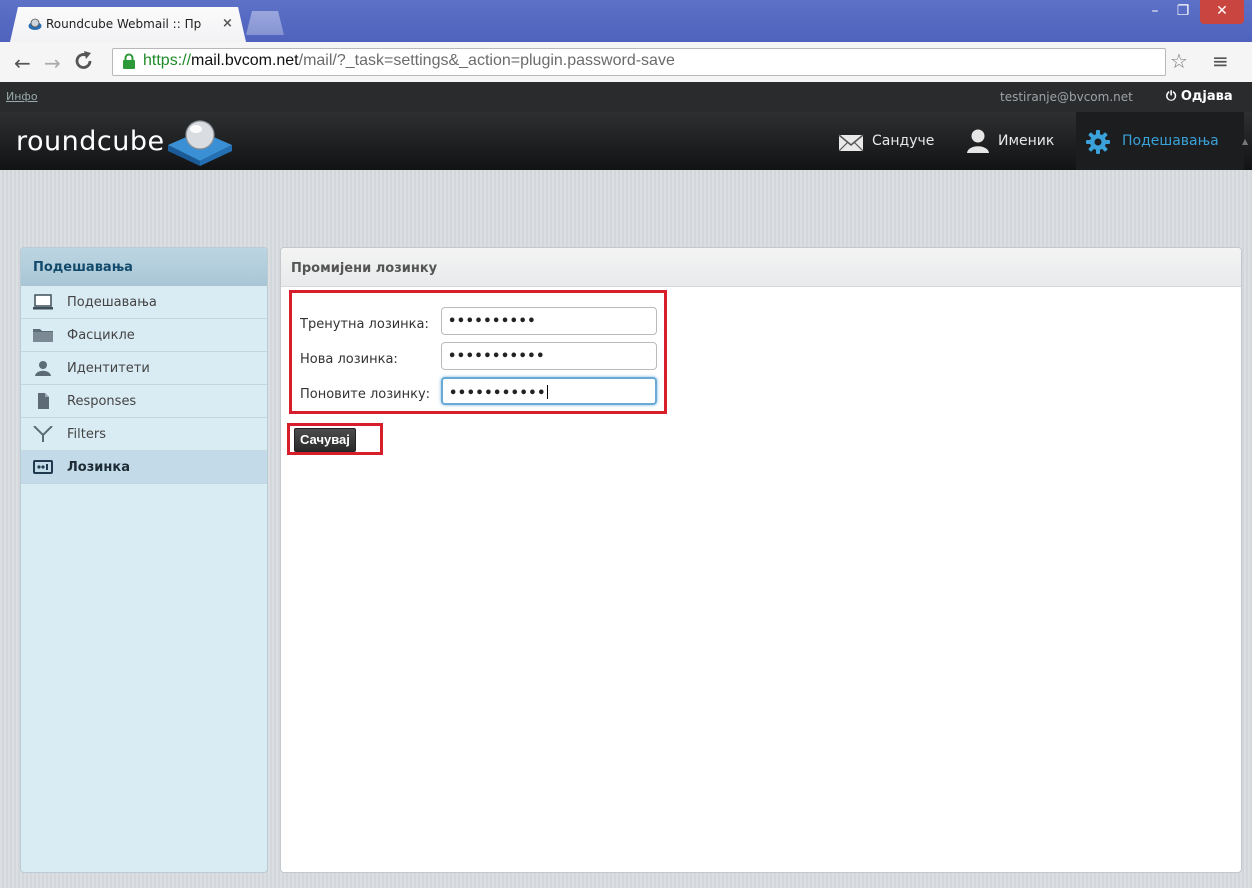 This screenshot has width=1252, height=888. Describe the element at coordinates (1179, 61) in the screenshot. I see `bookmark-star-icon: ☆` at that location.